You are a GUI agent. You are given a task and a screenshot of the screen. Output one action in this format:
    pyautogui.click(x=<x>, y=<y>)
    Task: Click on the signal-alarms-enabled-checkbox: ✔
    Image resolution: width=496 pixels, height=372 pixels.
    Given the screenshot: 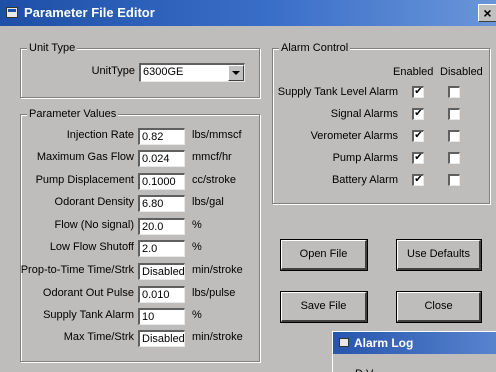 What is the action you would take?
    pyautogui.click(x=418, y=114)
    